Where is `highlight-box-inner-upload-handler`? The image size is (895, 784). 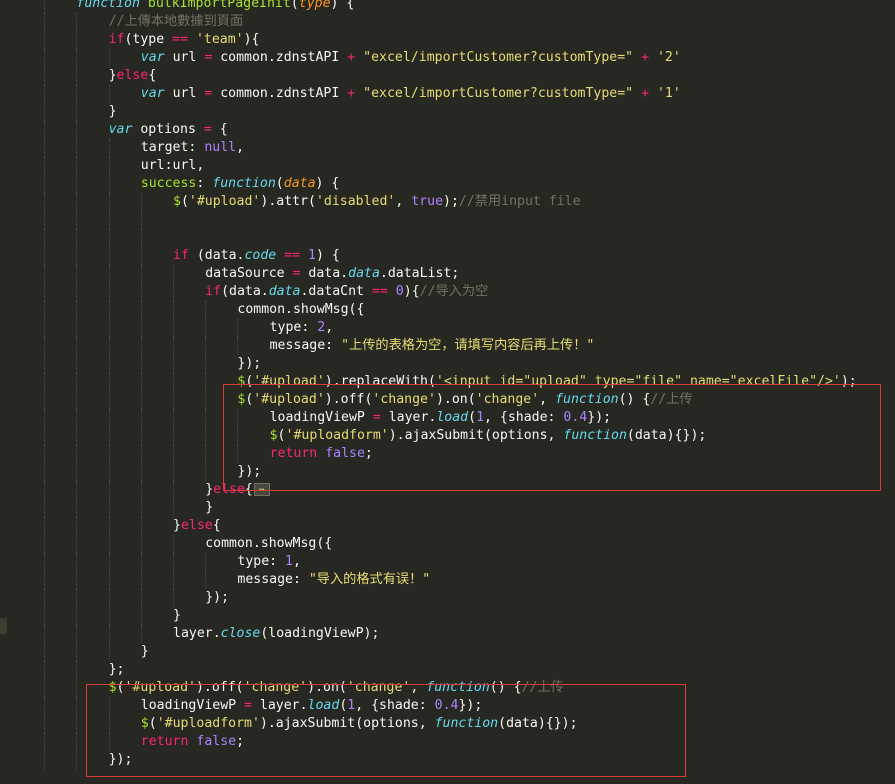 highlight-box-inner-upload-handler is located at coordinates (552, 437).